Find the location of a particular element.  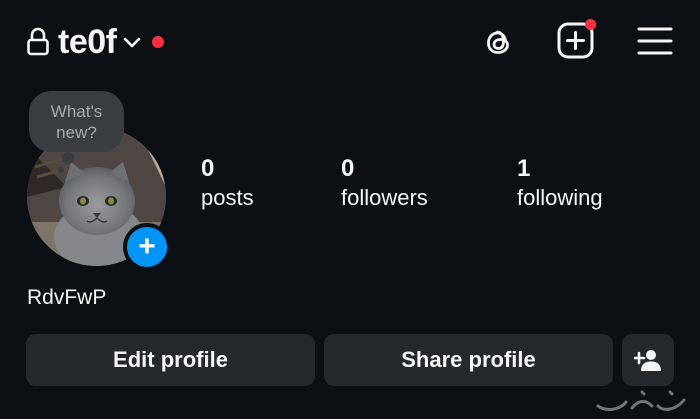

followers-label: followers is located at coordinates (384, 197).